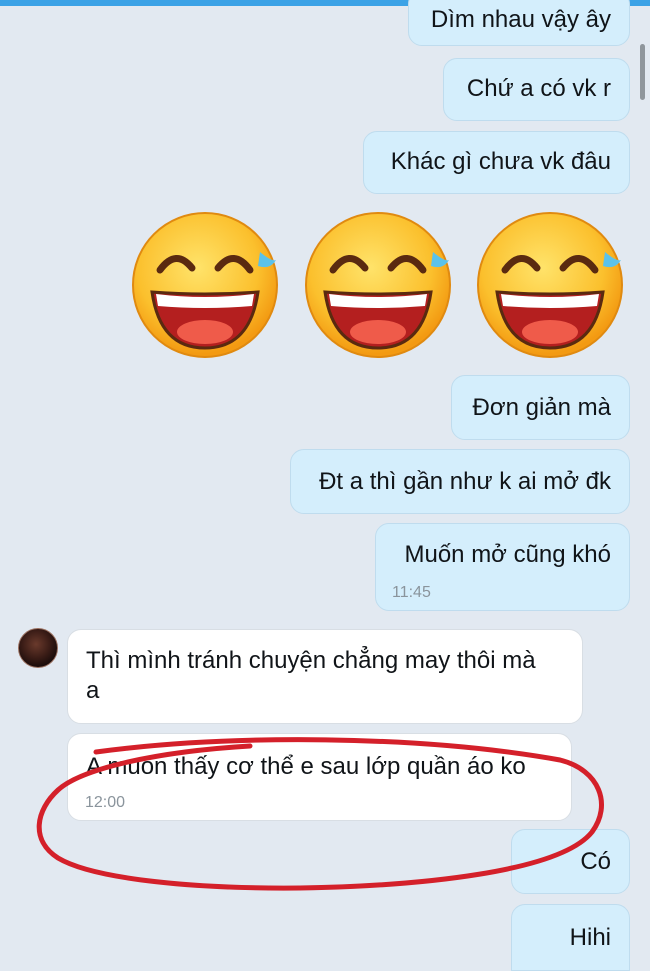 This screenshot has height=971, width=650. What do you see at coordinates (520, 19) in the screenshot?
I see `message-text: Dìm nhau vậy ây` at bounding box center [520, 19].